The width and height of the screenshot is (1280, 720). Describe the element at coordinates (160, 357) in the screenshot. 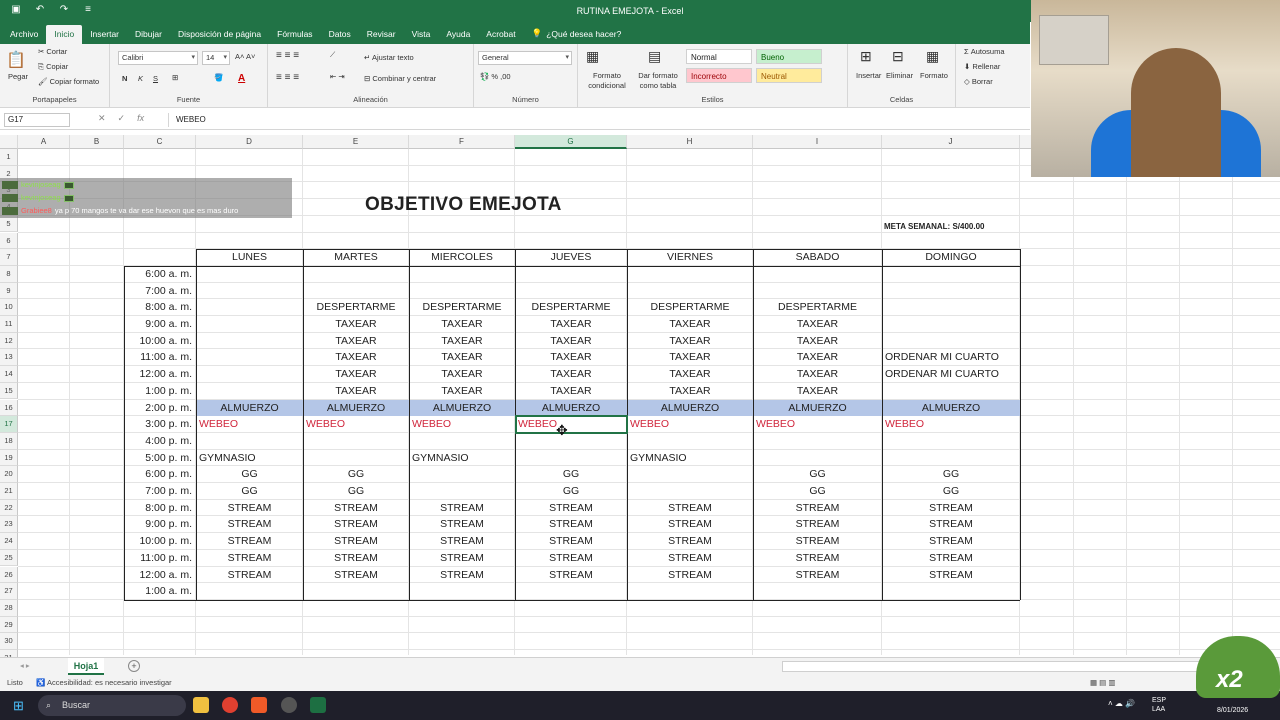

I see `time-cell: 11:00 a. m.` at that location.